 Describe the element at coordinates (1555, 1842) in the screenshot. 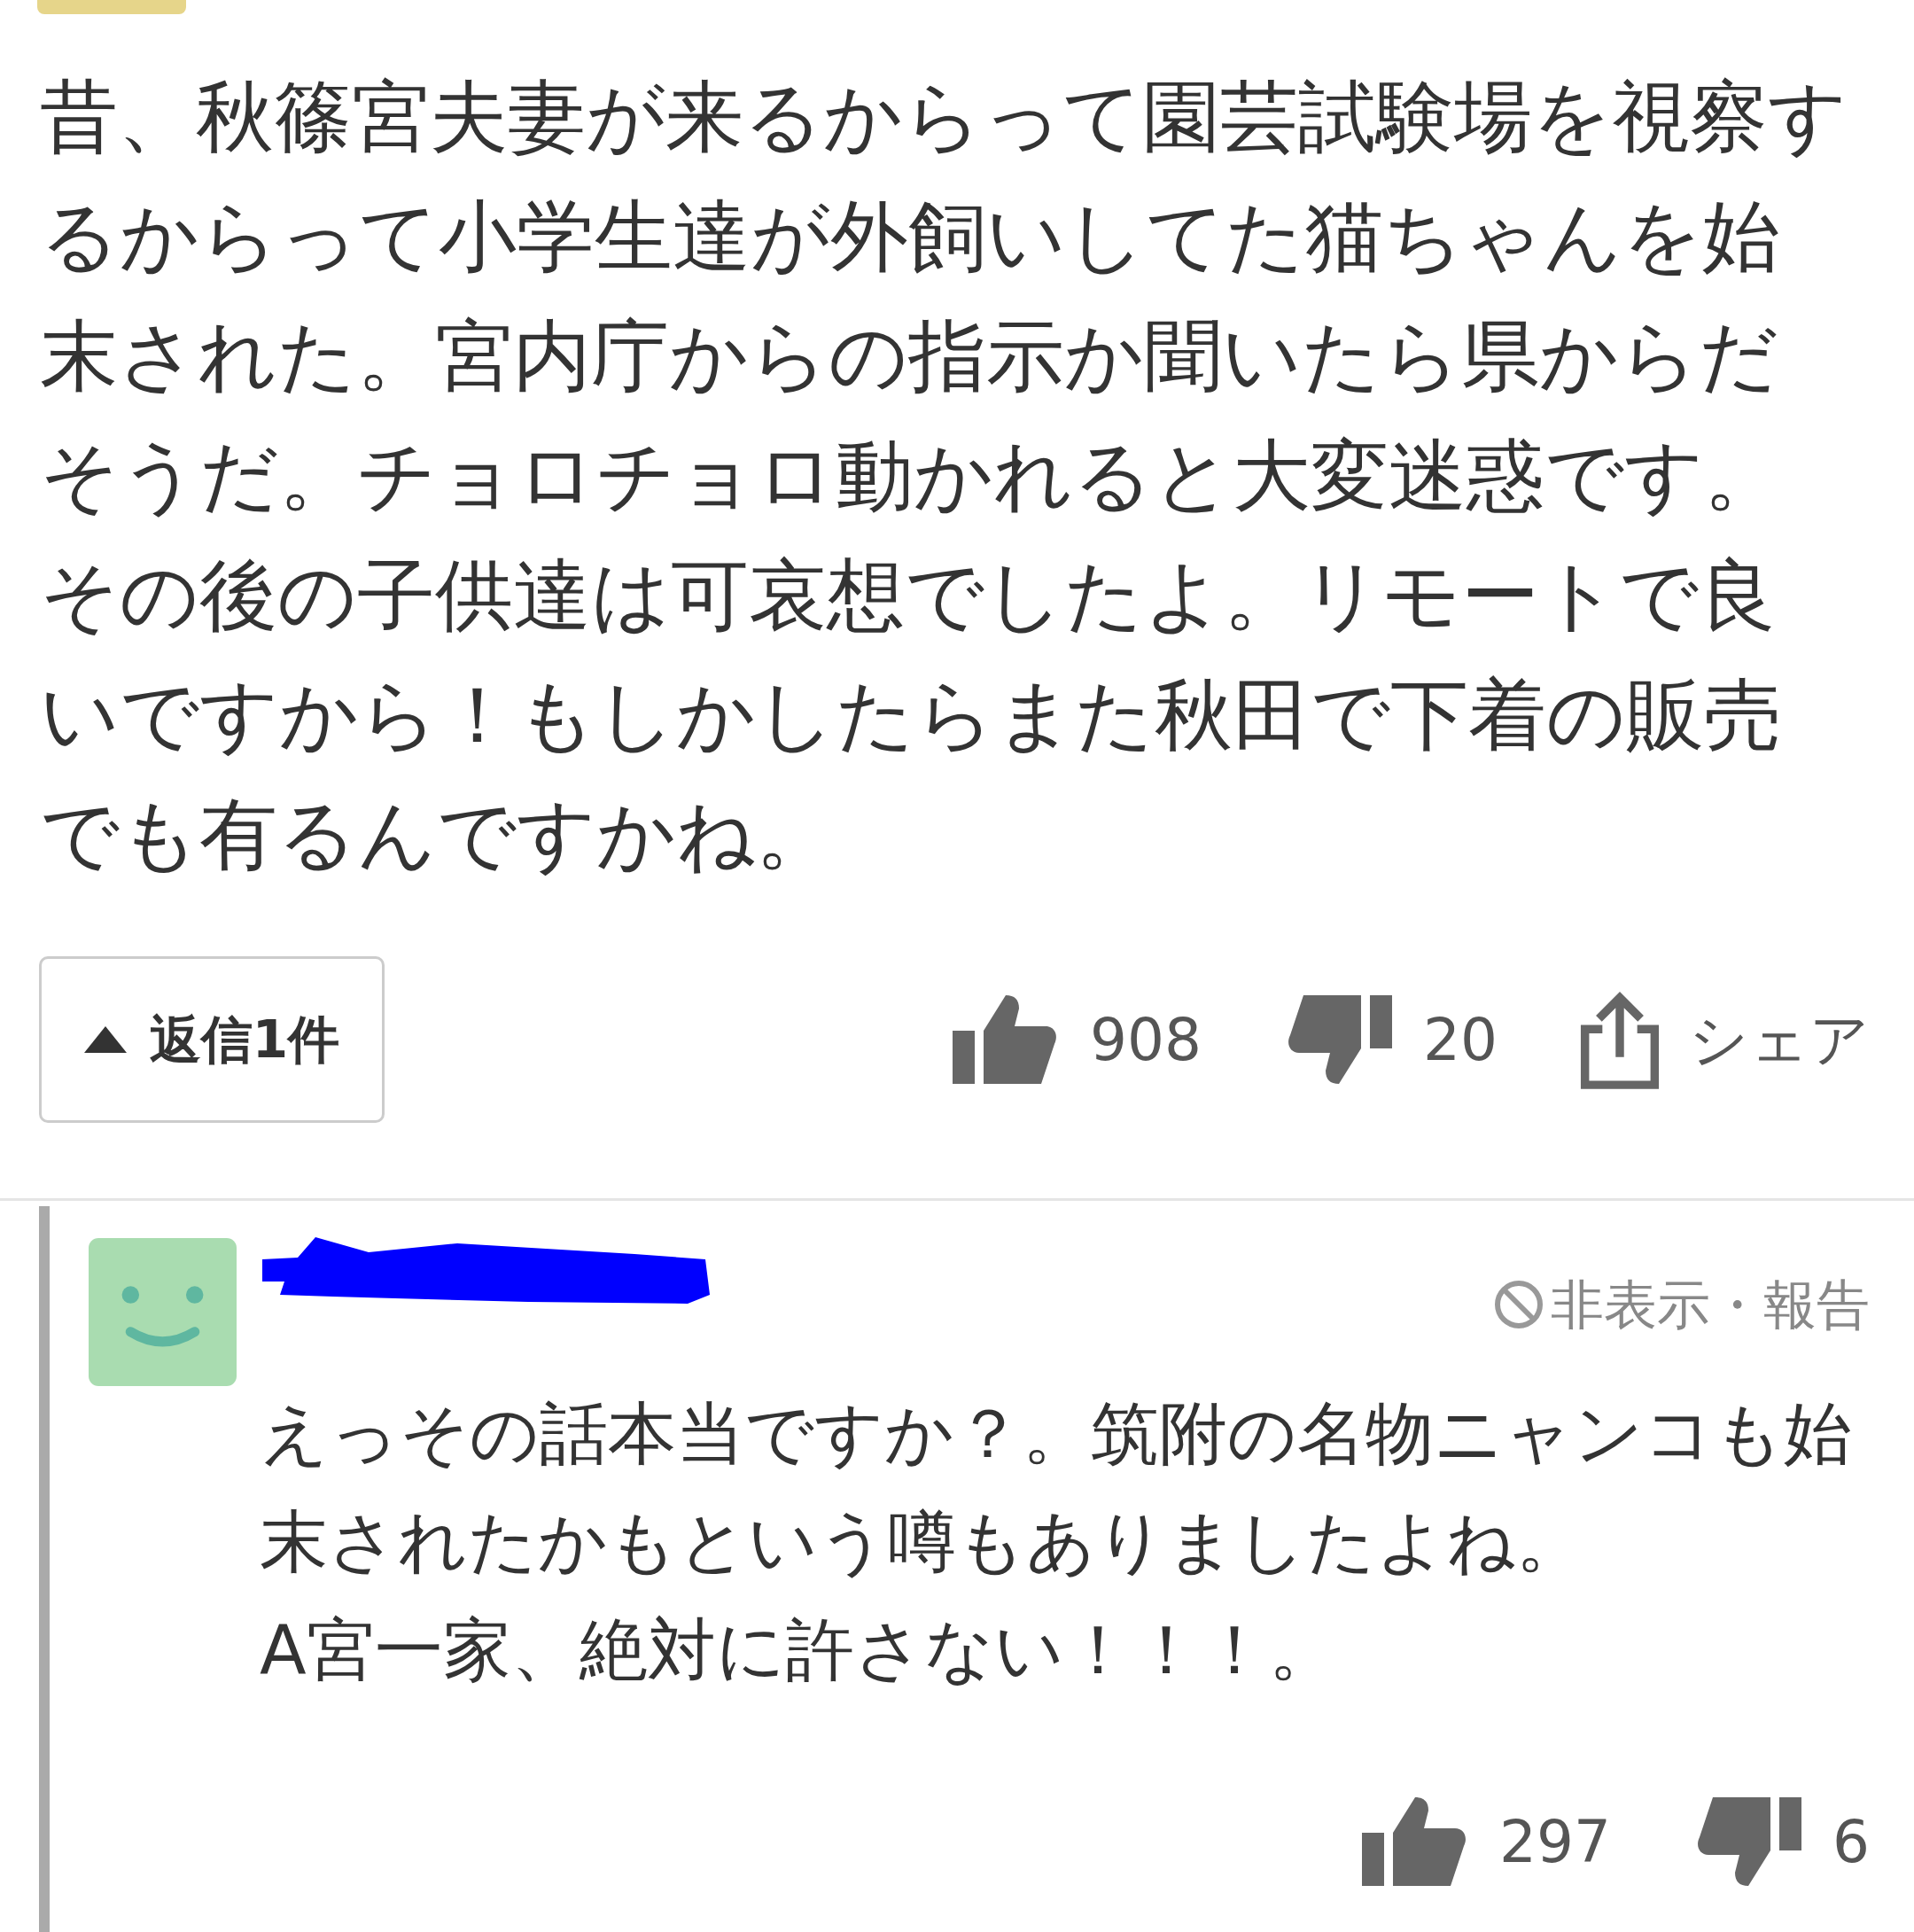

I see `like-count: 297` at that location.